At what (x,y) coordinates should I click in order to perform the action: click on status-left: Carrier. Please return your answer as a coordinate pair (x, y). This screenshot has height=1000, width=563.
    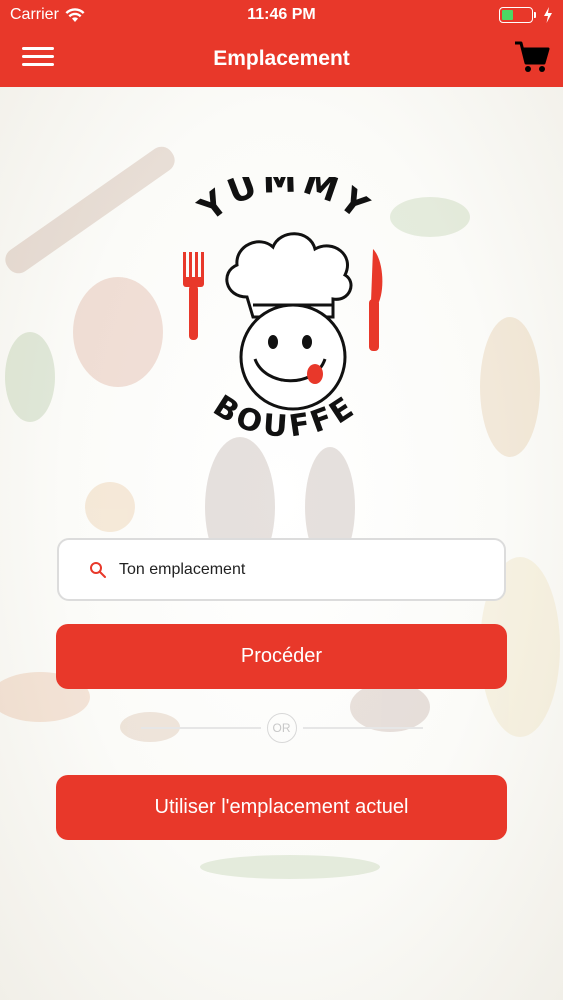
    Looking at the image, I should click on (47, 15).